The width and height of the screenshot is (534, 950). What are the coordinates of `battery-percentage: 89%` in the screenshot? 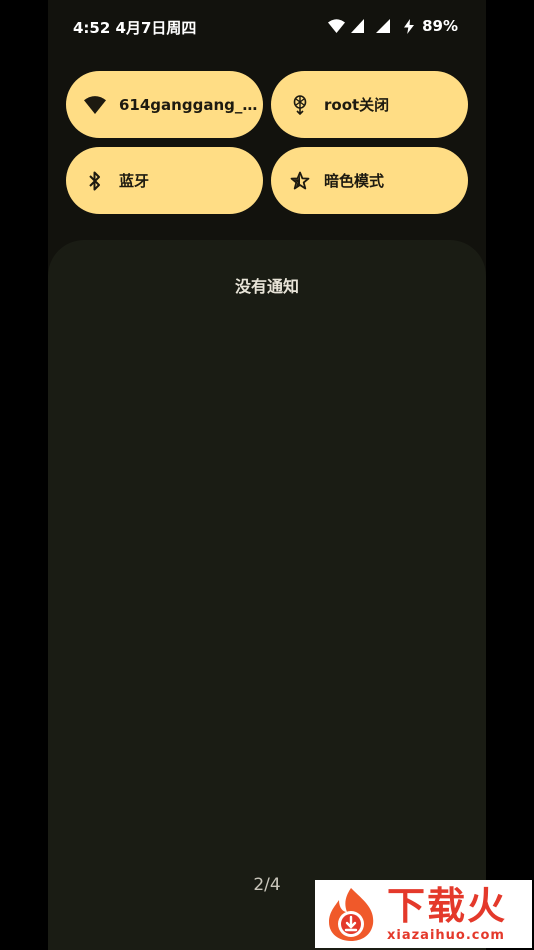 It's located at (440, 26).